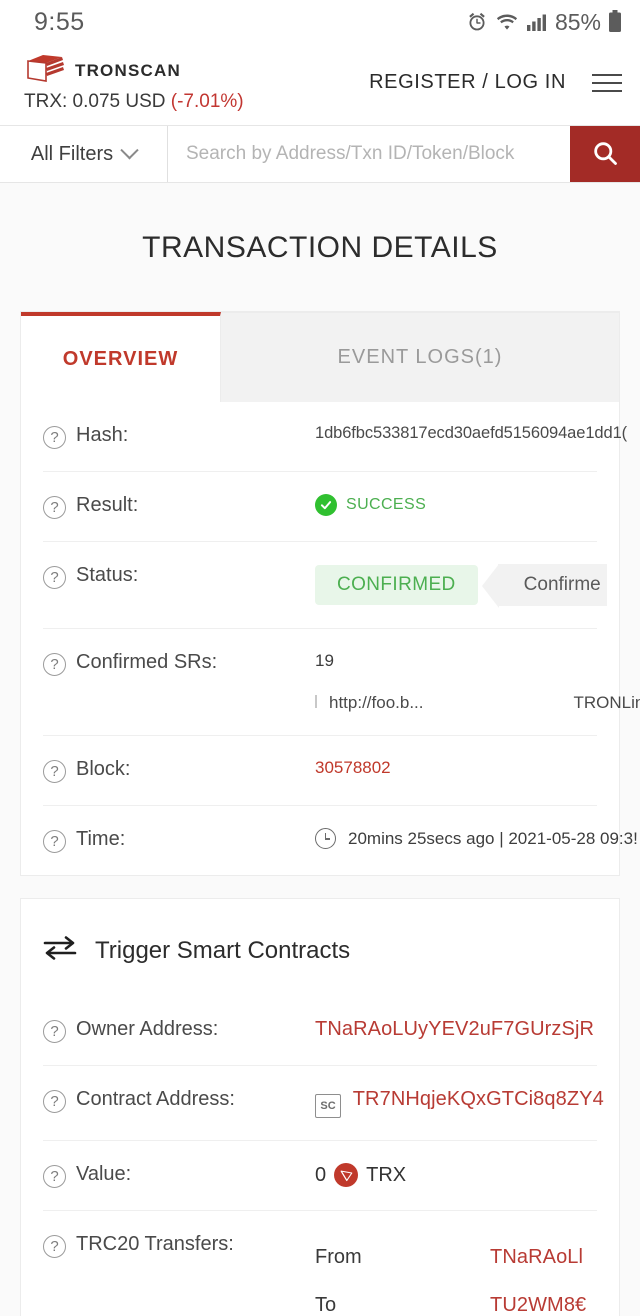 The height and width of the screenshot is (1316, 640). Describe the element at coordinates (179, 1175) in the screenshot. I see `row-value-label: ? Value:` at that location.